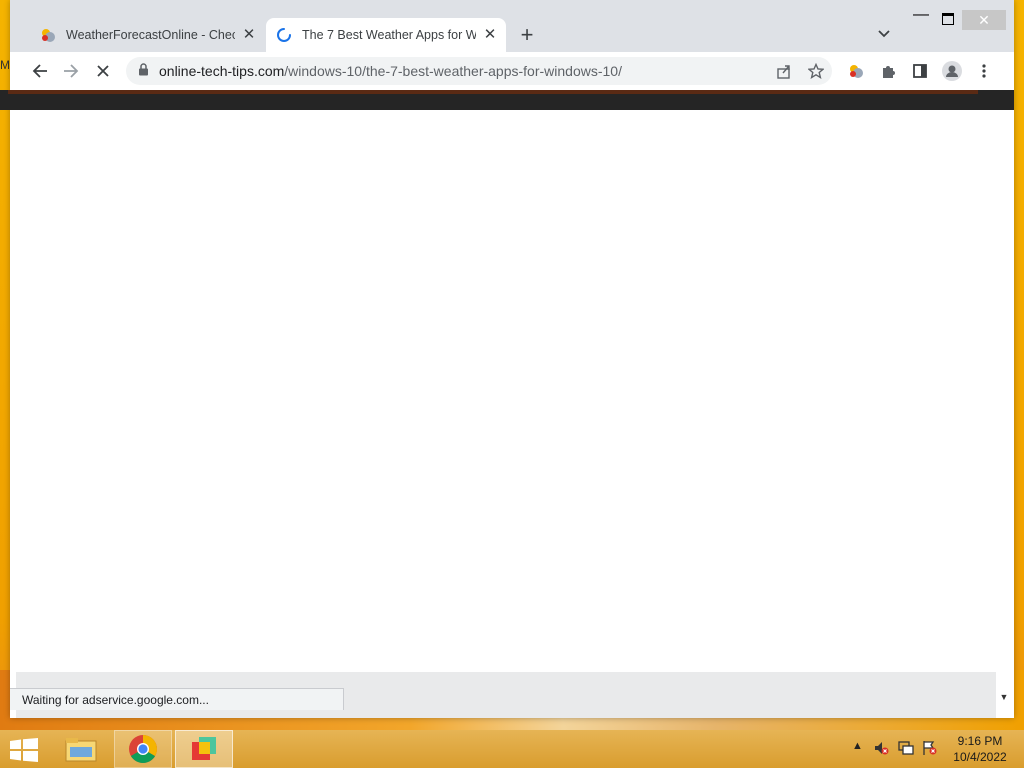 This screenshot has width=1024, height=768. What do you see at coordinates (5, 65) in the screenshot?
I see `desktop-edge-text: M` at bounding box center [5, 65].